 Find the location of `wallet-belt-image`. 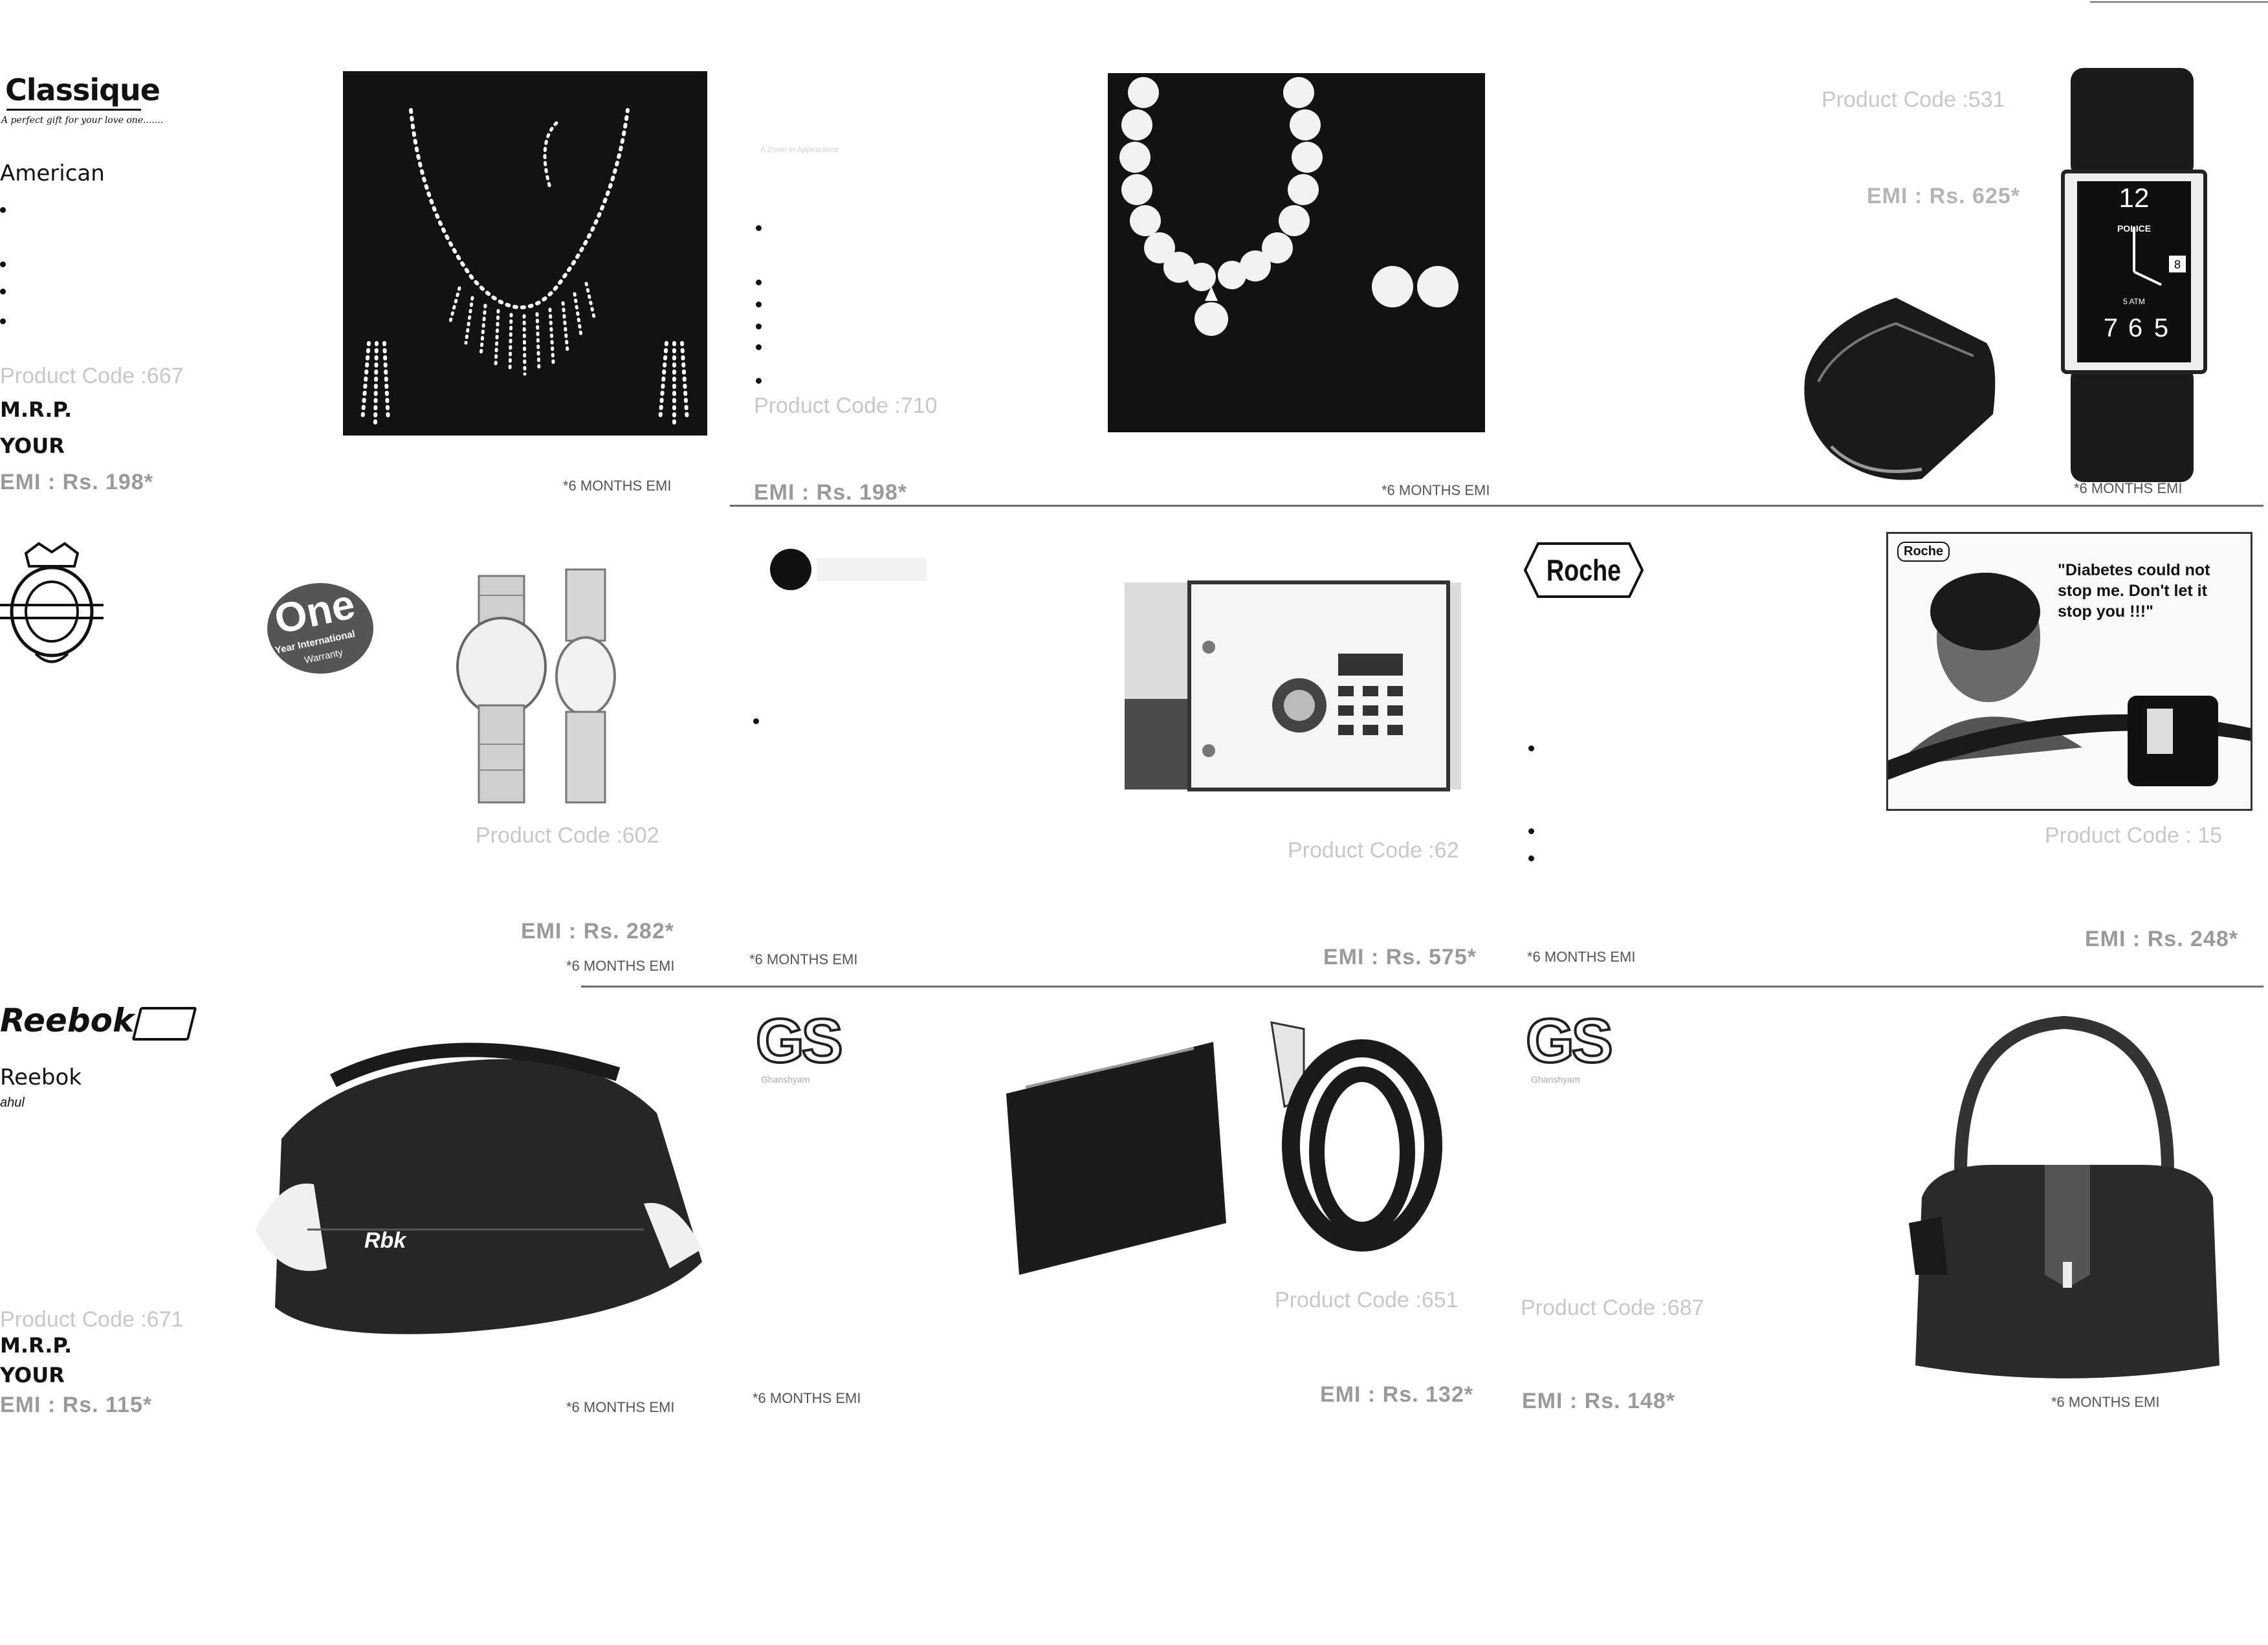

wallet-belt-image is located at coordinates (1223, 1153).